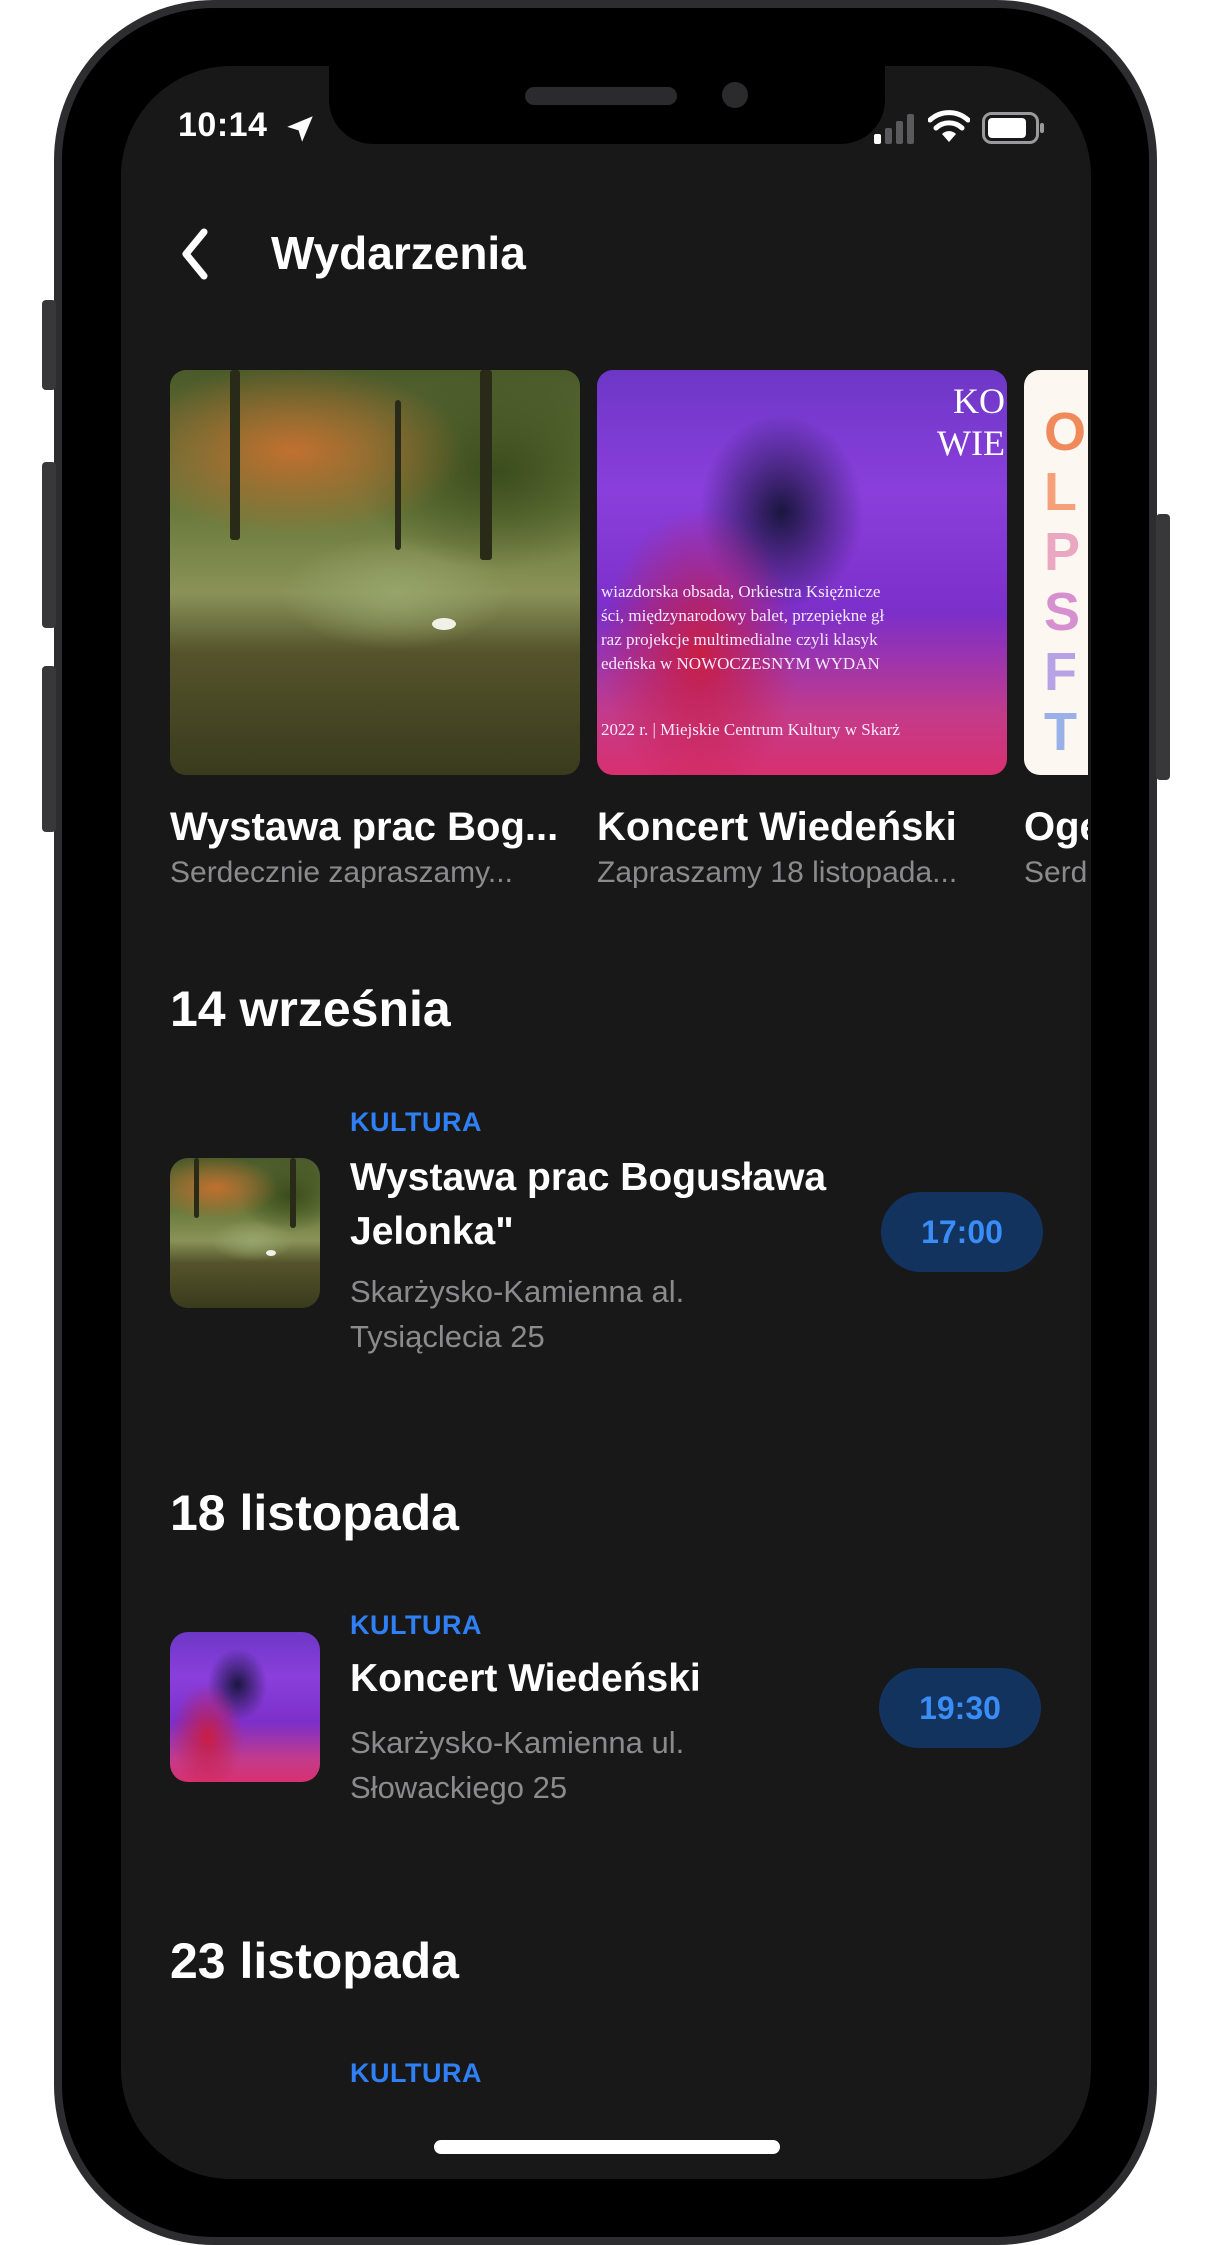  I want to click on volume-down-button, so click(49, 749).